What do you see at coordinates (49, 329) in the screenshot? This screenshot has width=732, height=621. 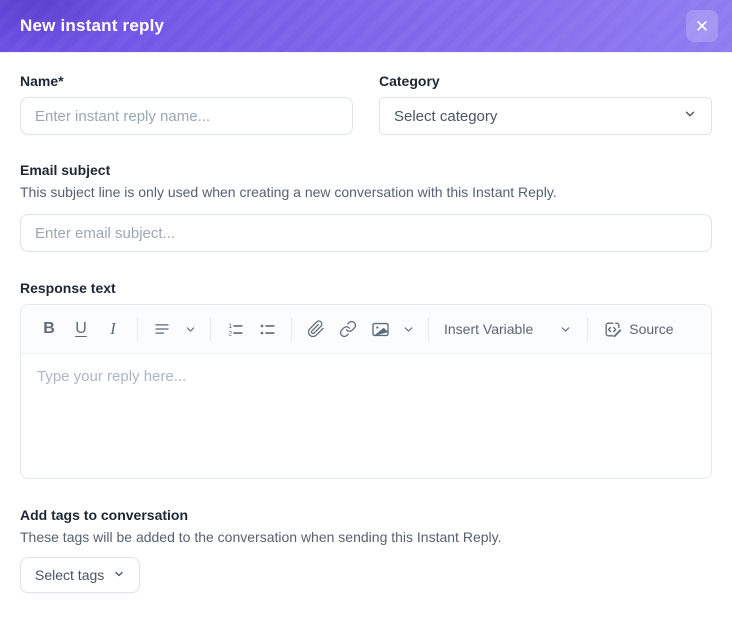 I see `bold-button: B` at bounding box center [49, 329].